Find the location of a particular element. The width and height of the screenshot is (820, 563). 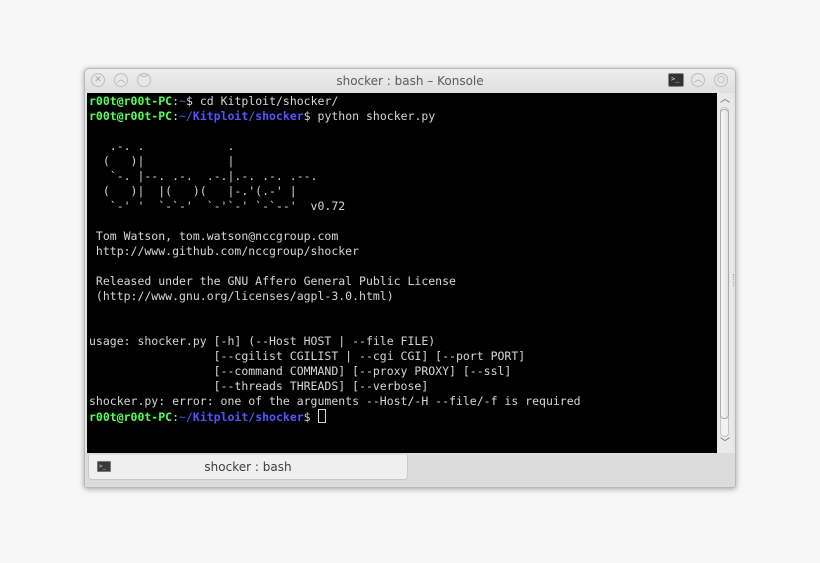

command-text: cd Kitploit/shocker/ is located at coordinates (265, 101).